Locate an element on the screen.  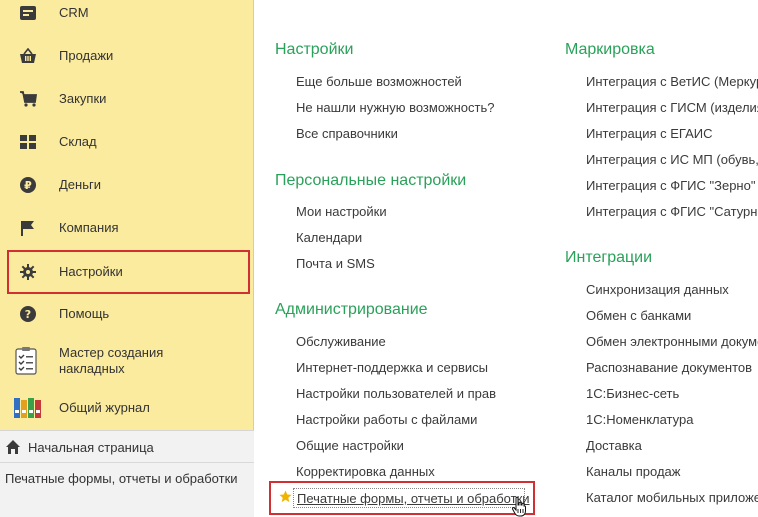
crm-icon is located at coordinates (28, 13).